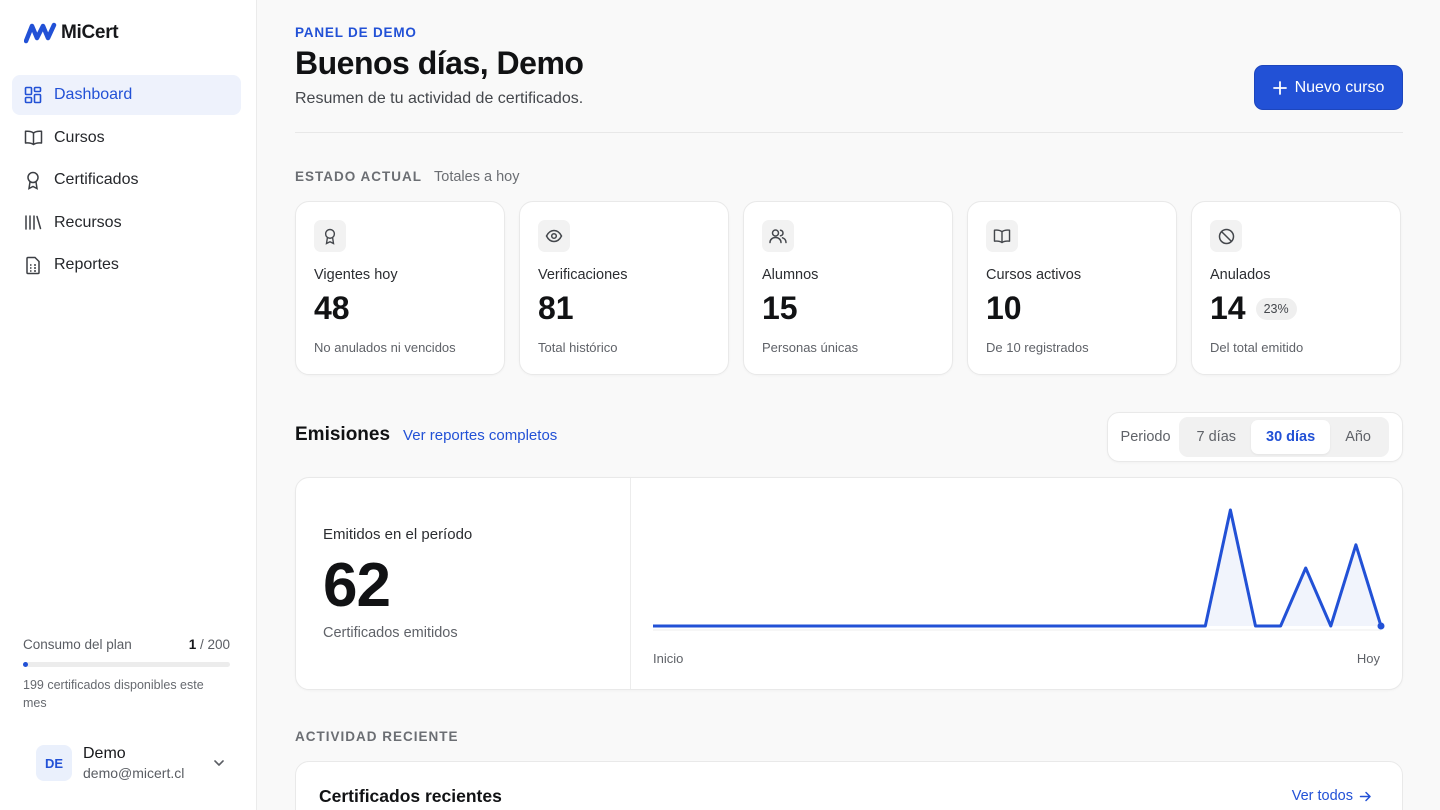 The image size is (1440, 810). Describe the element at coordinates (1291, 437) in the screenshot. I see `period-option-30-dias: 30 días` at that location.